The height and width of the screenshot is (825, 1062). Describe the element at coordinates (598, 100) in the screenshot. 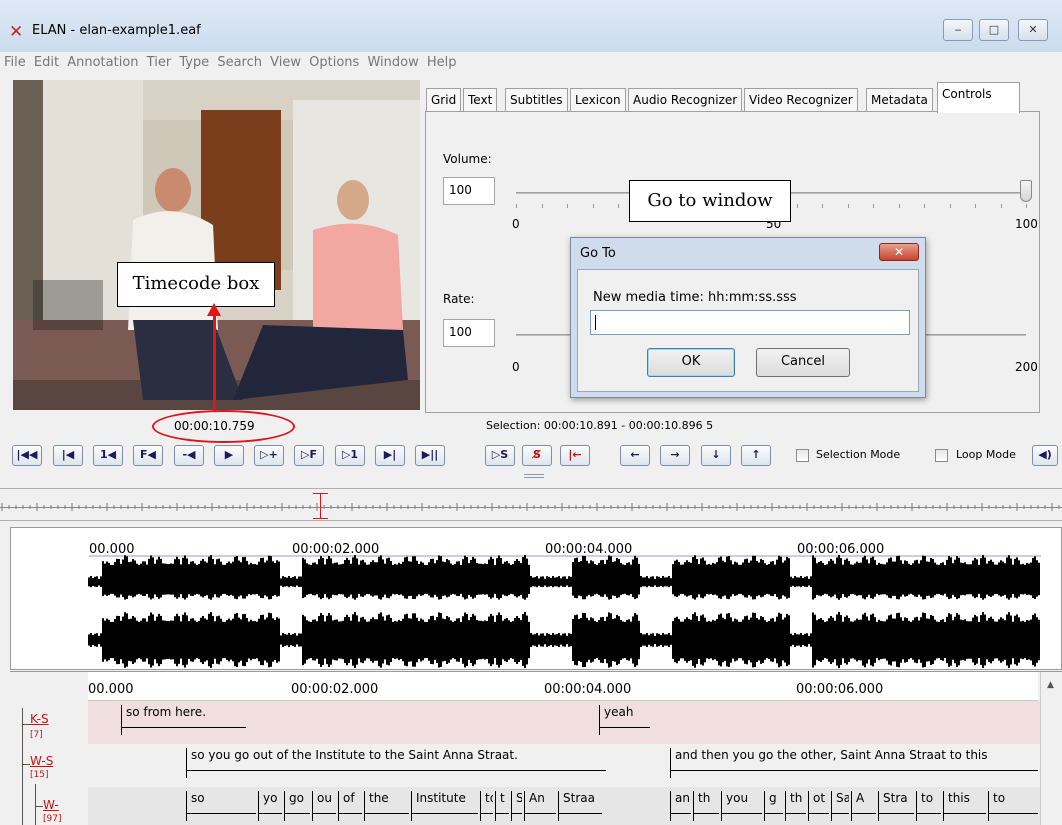

I see `tab-lexicon: Lexicon` at that location.